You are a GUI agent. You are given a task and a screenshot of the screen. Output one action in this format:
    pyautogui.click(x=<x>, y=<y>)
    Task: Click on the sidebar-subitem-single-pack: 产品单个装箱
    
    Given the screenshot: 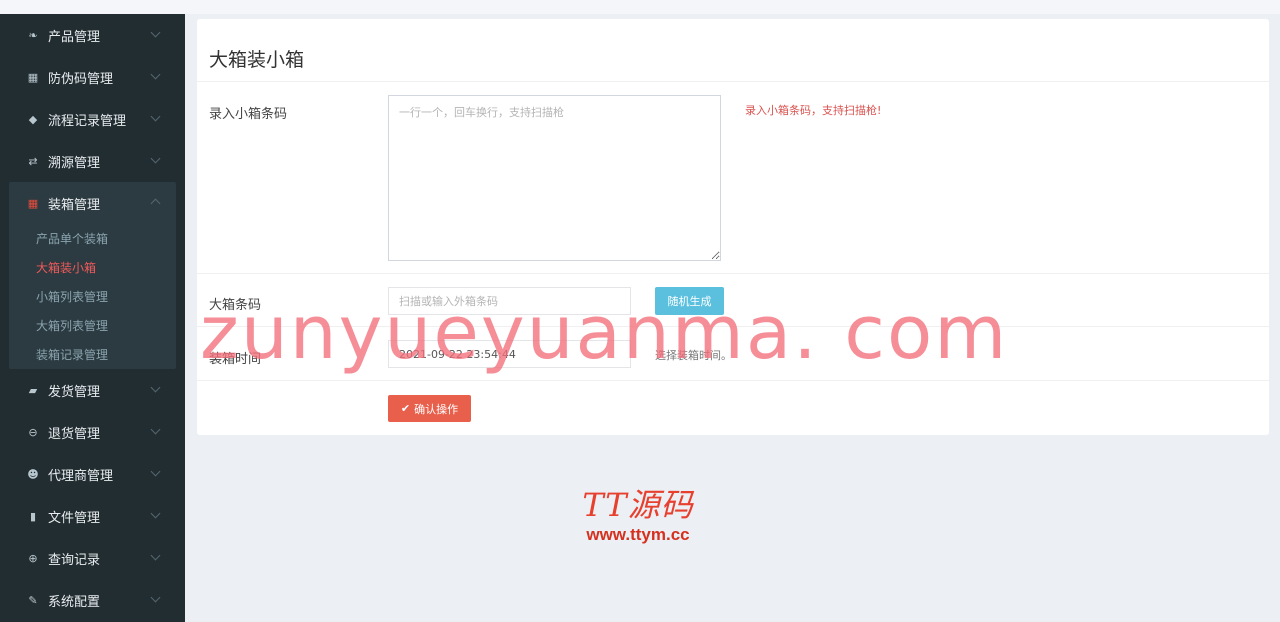 What is the action you would take?
    pyautogui.click(x=92, y=238)
    